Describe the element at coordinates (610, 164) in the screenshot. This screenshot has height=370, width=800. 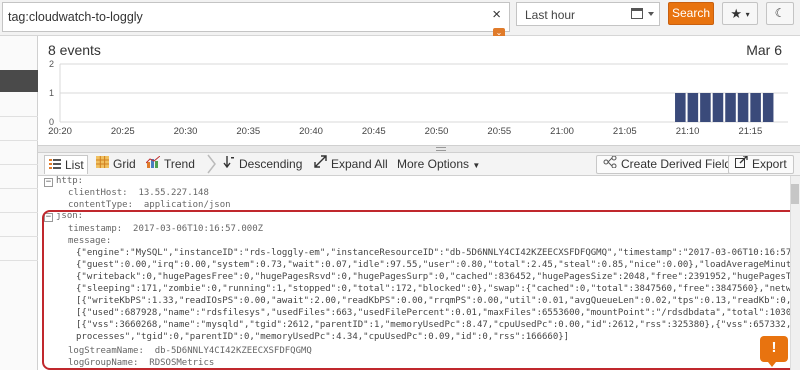
I see `derived-fields-icon` at that location.